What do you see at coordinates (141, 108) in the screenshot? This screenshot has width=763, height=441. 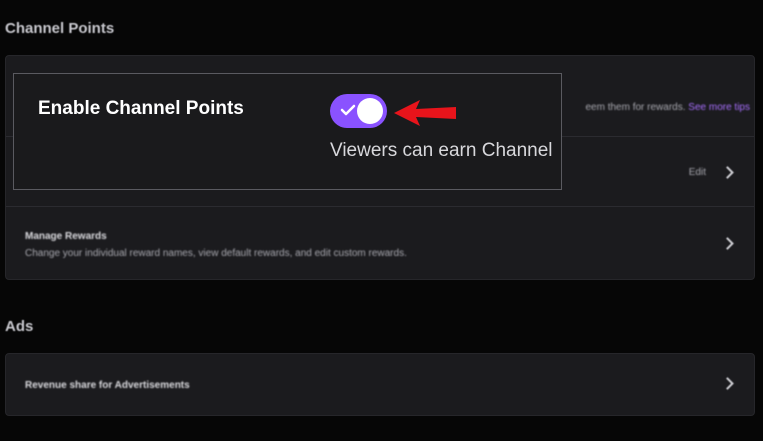 I see `enable-channel-points-label: Enable Channel Points` at bounding box center [141, 108].